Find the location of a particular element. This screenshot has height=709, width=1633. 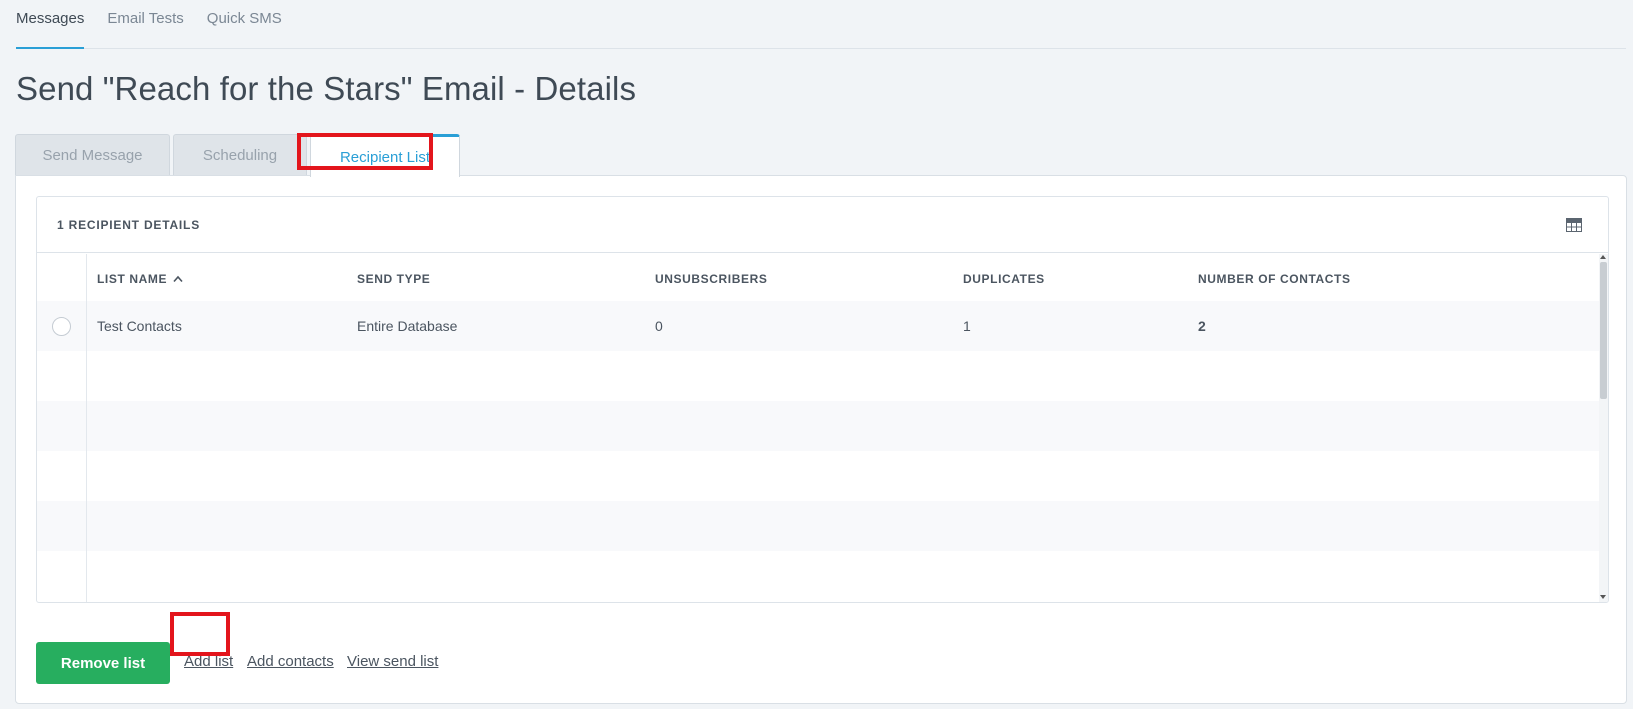

card-header: 1 RECIPIENT DETAILS is located at coordinates (822, 225).